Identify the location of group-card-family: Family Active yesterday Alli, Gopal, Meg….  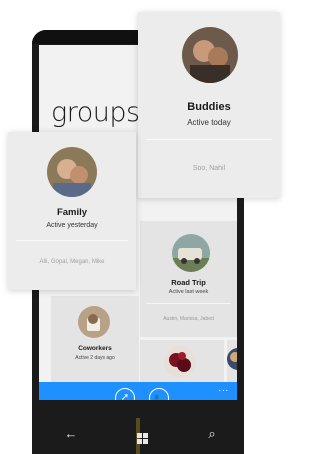
(72, 211).